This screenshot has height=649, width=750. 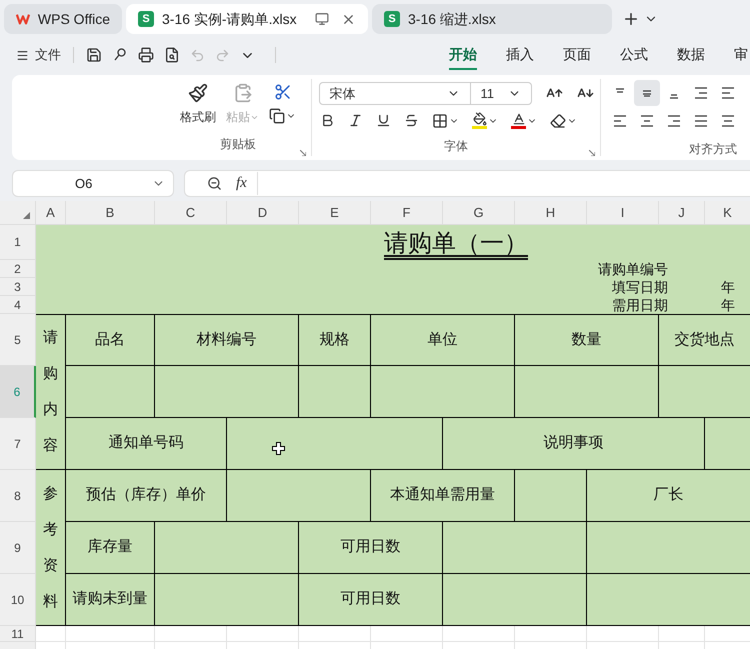 I want to click on column-header: C, so click(x=191, y=213).